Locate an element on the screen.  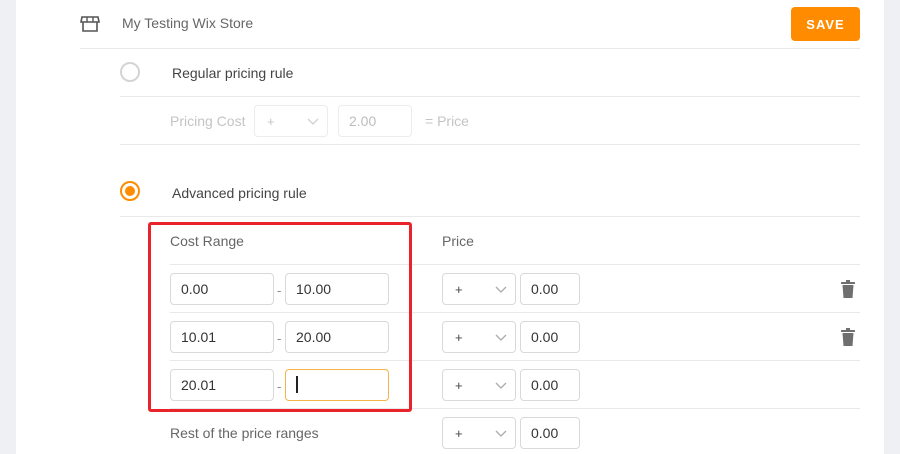
text-cursor is located at coordinates (297, 384).